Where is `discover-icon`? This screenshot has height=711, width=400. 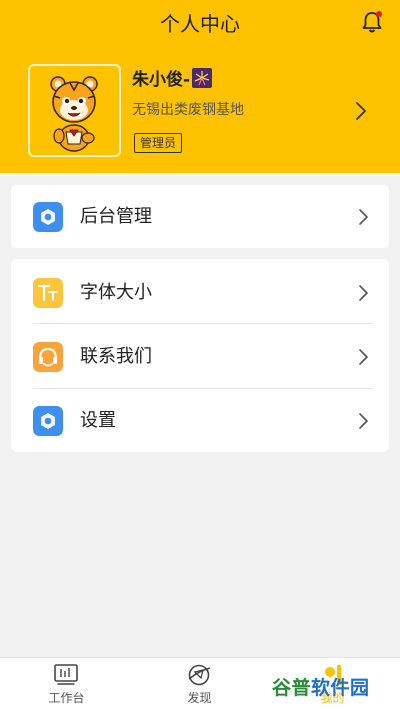
discover-icon is located at coordinates (199, 675).